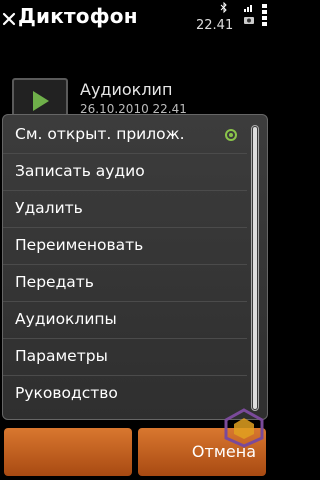 This screenshot has height=480, width=320. Describe the element at coordinates (126, 89) in the screenshot. I see `clip-name: Аудиоклип` at that location.